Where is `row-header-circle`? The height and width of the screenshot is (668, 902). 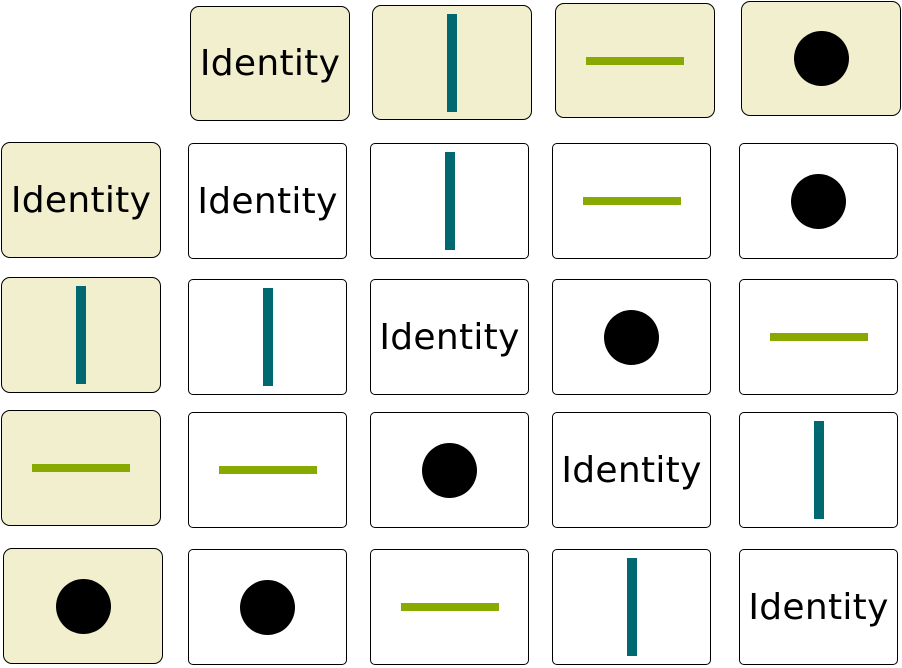 row-header-circle is located at coordinates (83, 606).